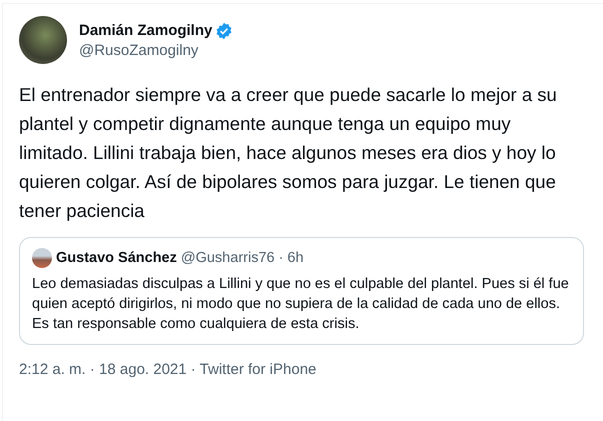 Image resolution: width=603 pixels, height=421 pixels. I want to click on quoted-time: · 6h, so click(291, 258).